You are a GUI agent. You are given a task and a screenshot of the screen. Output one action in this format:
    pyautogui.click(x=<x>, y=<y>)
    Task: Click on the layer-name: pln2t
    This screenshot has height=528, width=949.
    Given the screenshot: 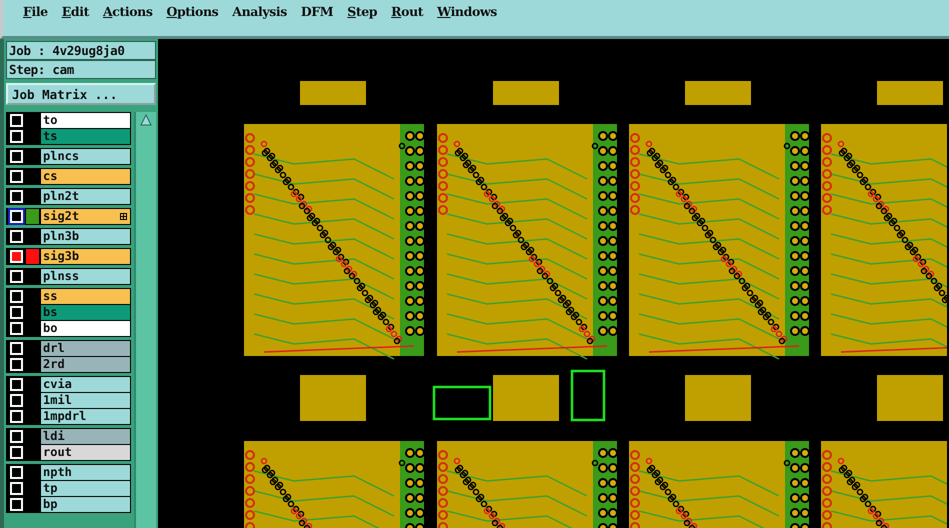 What is the action you would take?
    pyautogui.click(x=85, y=196)
    